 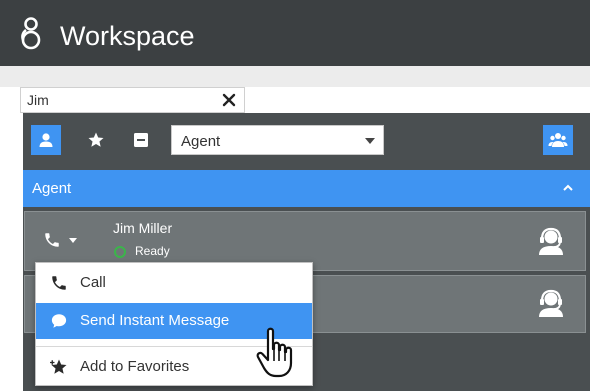 What do you see at coordinates (143, 228) in the screenshot?
I see `contact-name: Jim Miller` at bounding box center [143, 228].